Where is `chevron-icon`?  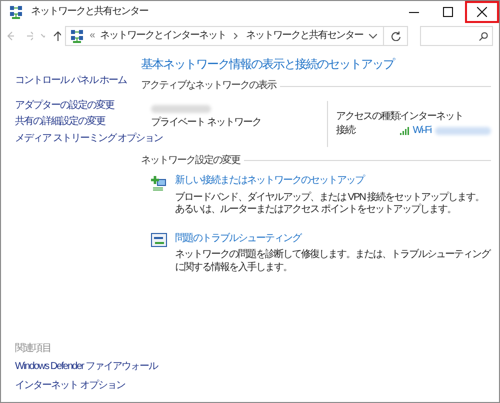 chevron-icon is located at coordinates (236, 36).